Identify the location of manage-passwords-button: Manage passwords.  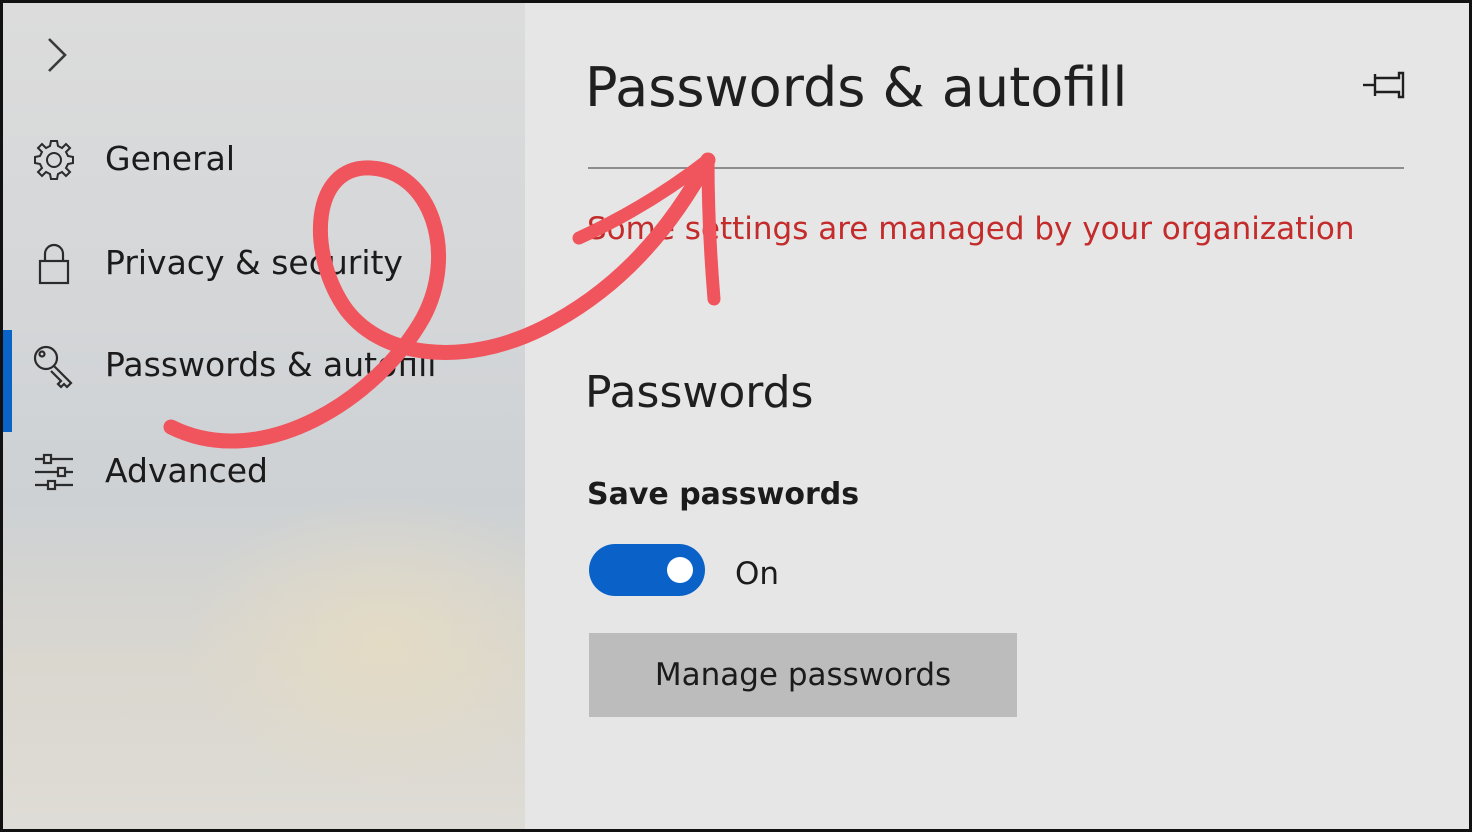
(803, 675).